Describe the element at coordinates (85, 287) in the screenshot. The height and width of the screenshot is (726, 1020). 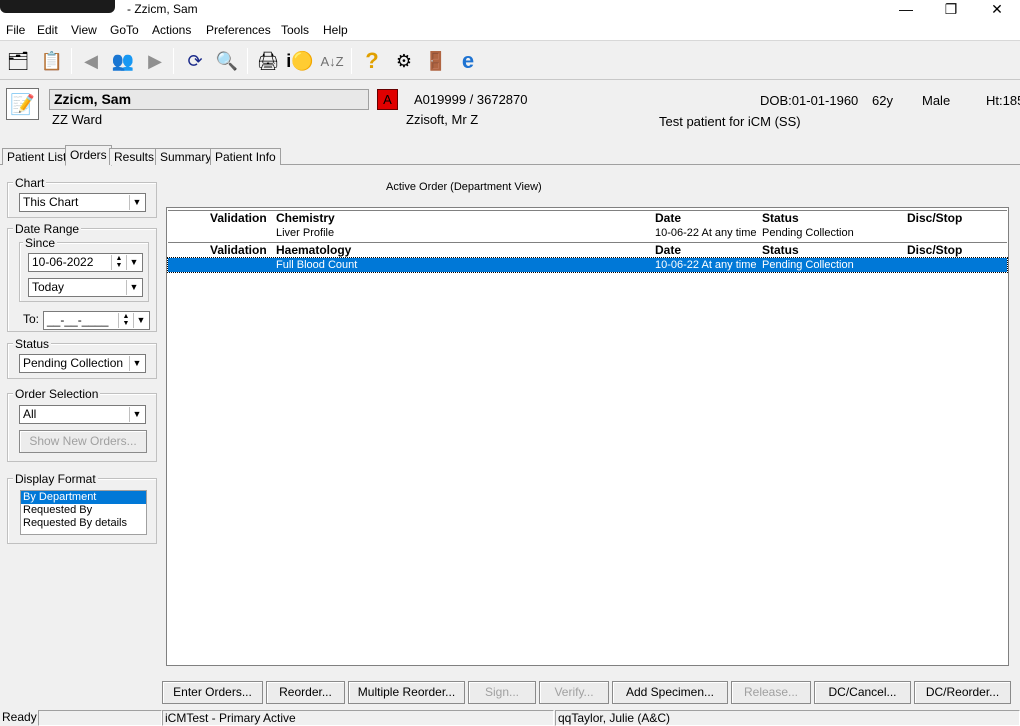
I see `since-preset-select: Today ▼` at that location.